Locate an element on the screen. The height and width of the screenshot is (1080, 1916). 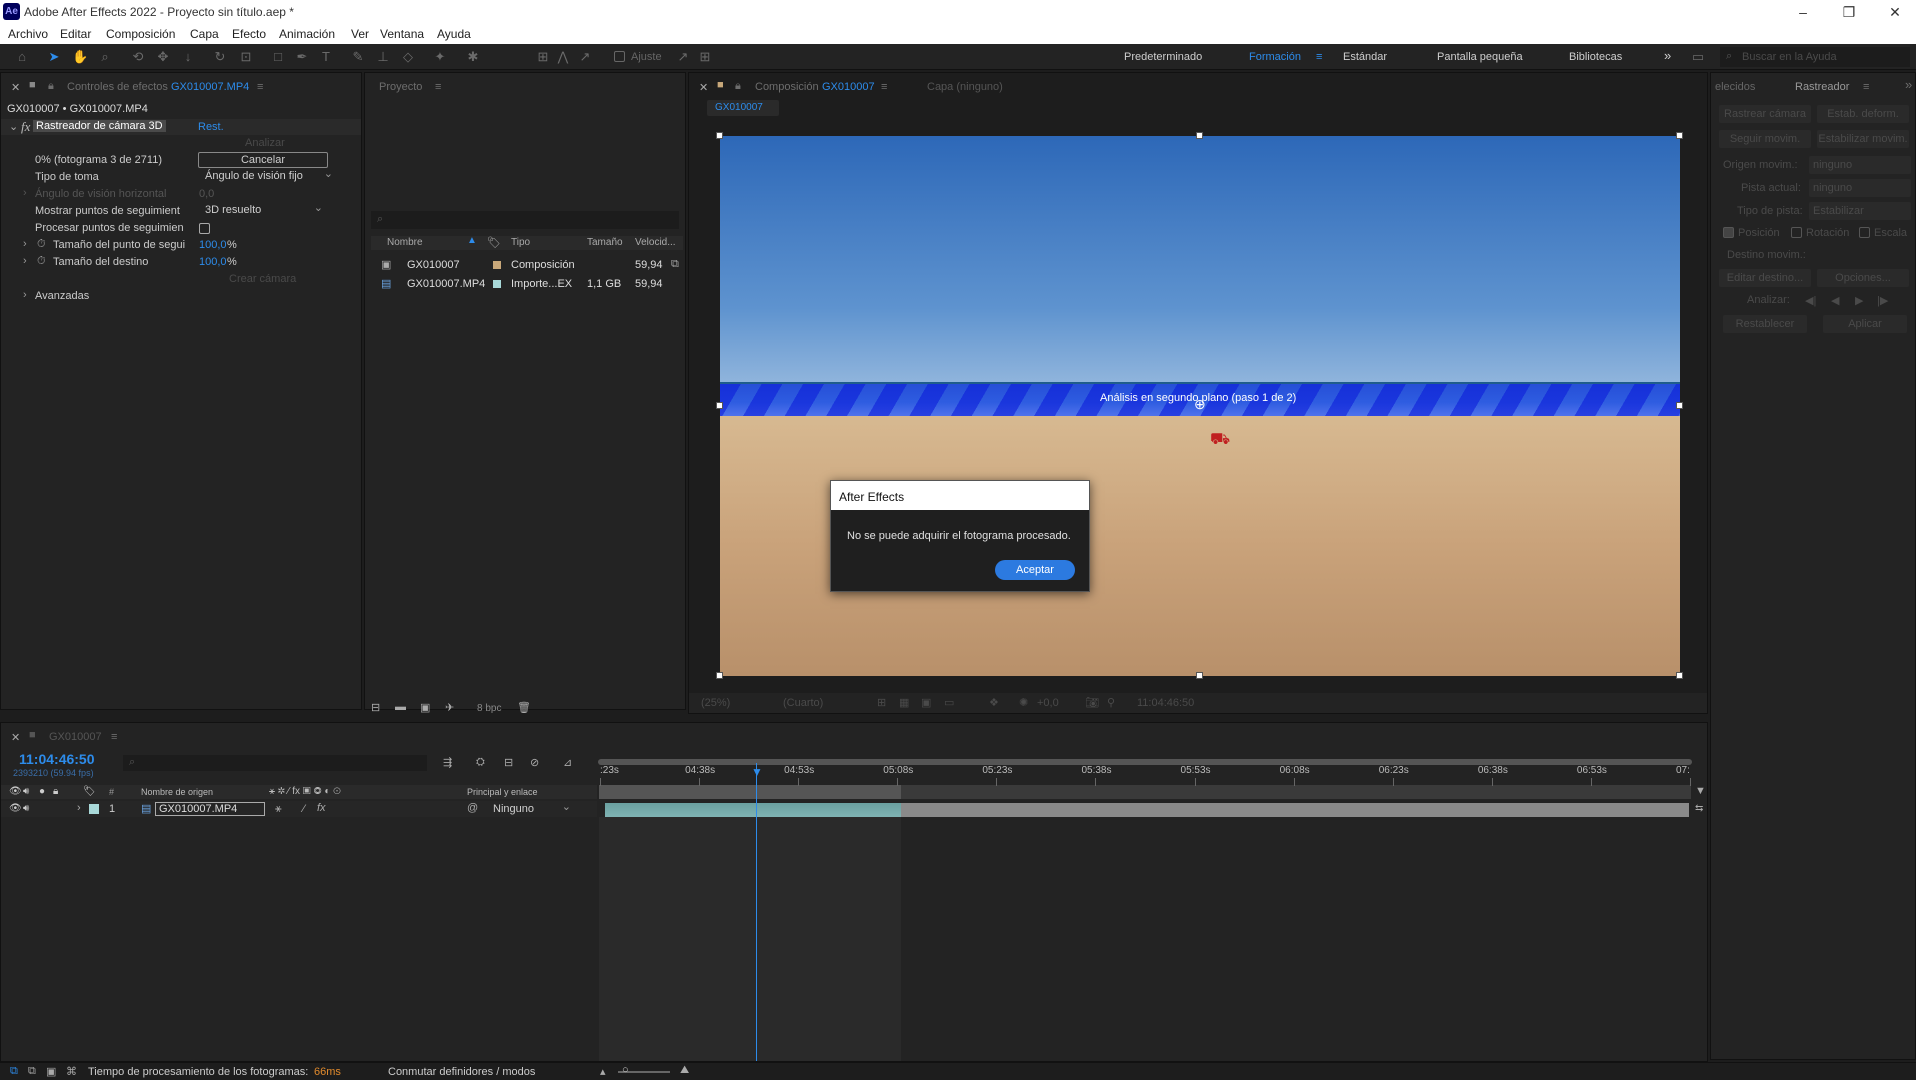
transparency-grid-icon: ▦ is located at coordinates (904, 702).